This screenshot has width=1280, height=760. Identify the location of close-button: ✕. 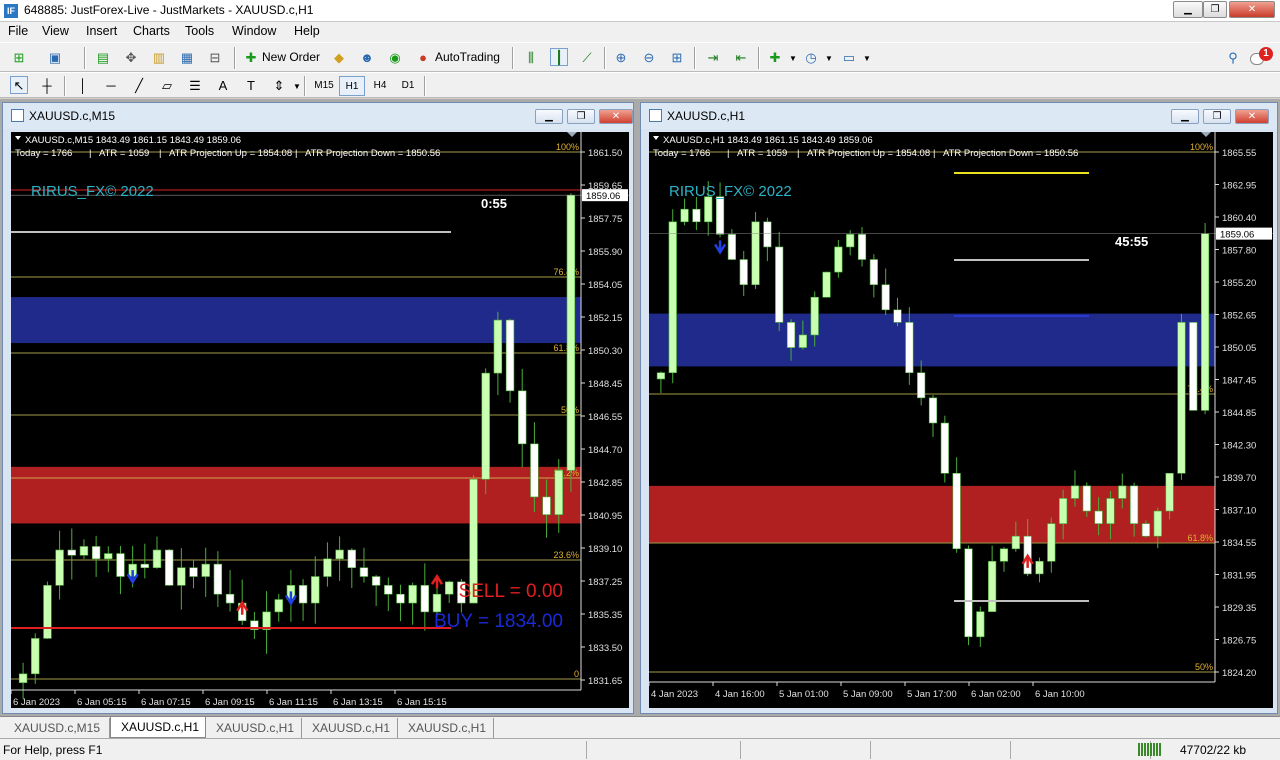
(1252, 9).